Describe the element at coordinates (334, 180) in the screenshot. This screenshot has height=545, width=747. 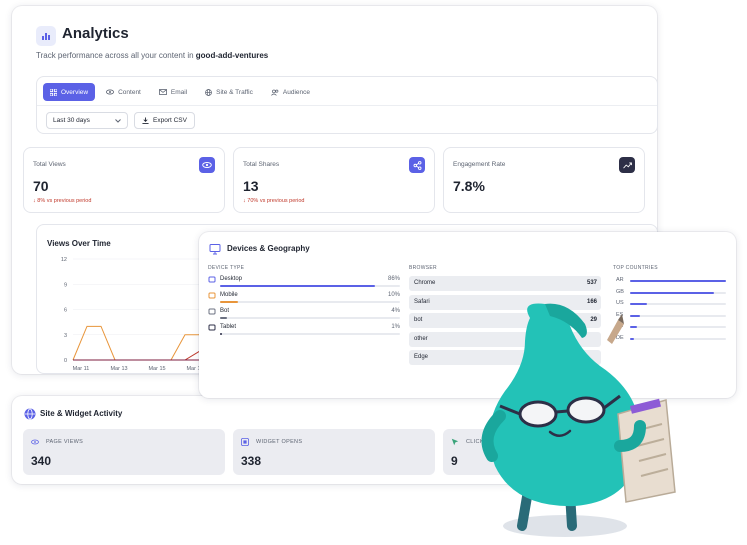
I see `stat-card-total-shares: Total Shares 13 ↓ 70% vs previous period` at that location.